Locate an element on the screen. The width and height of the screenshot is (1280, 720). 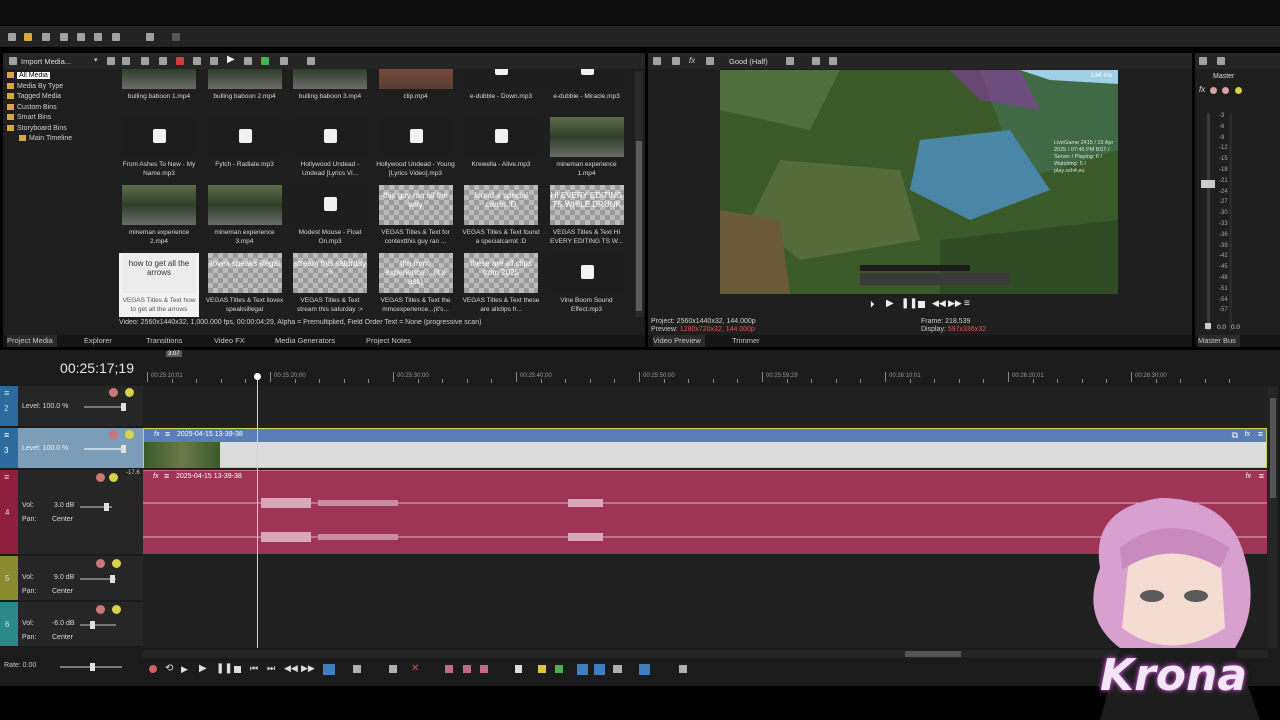
tab-video-preview: Video Preview is located at coordinates (679, 341).